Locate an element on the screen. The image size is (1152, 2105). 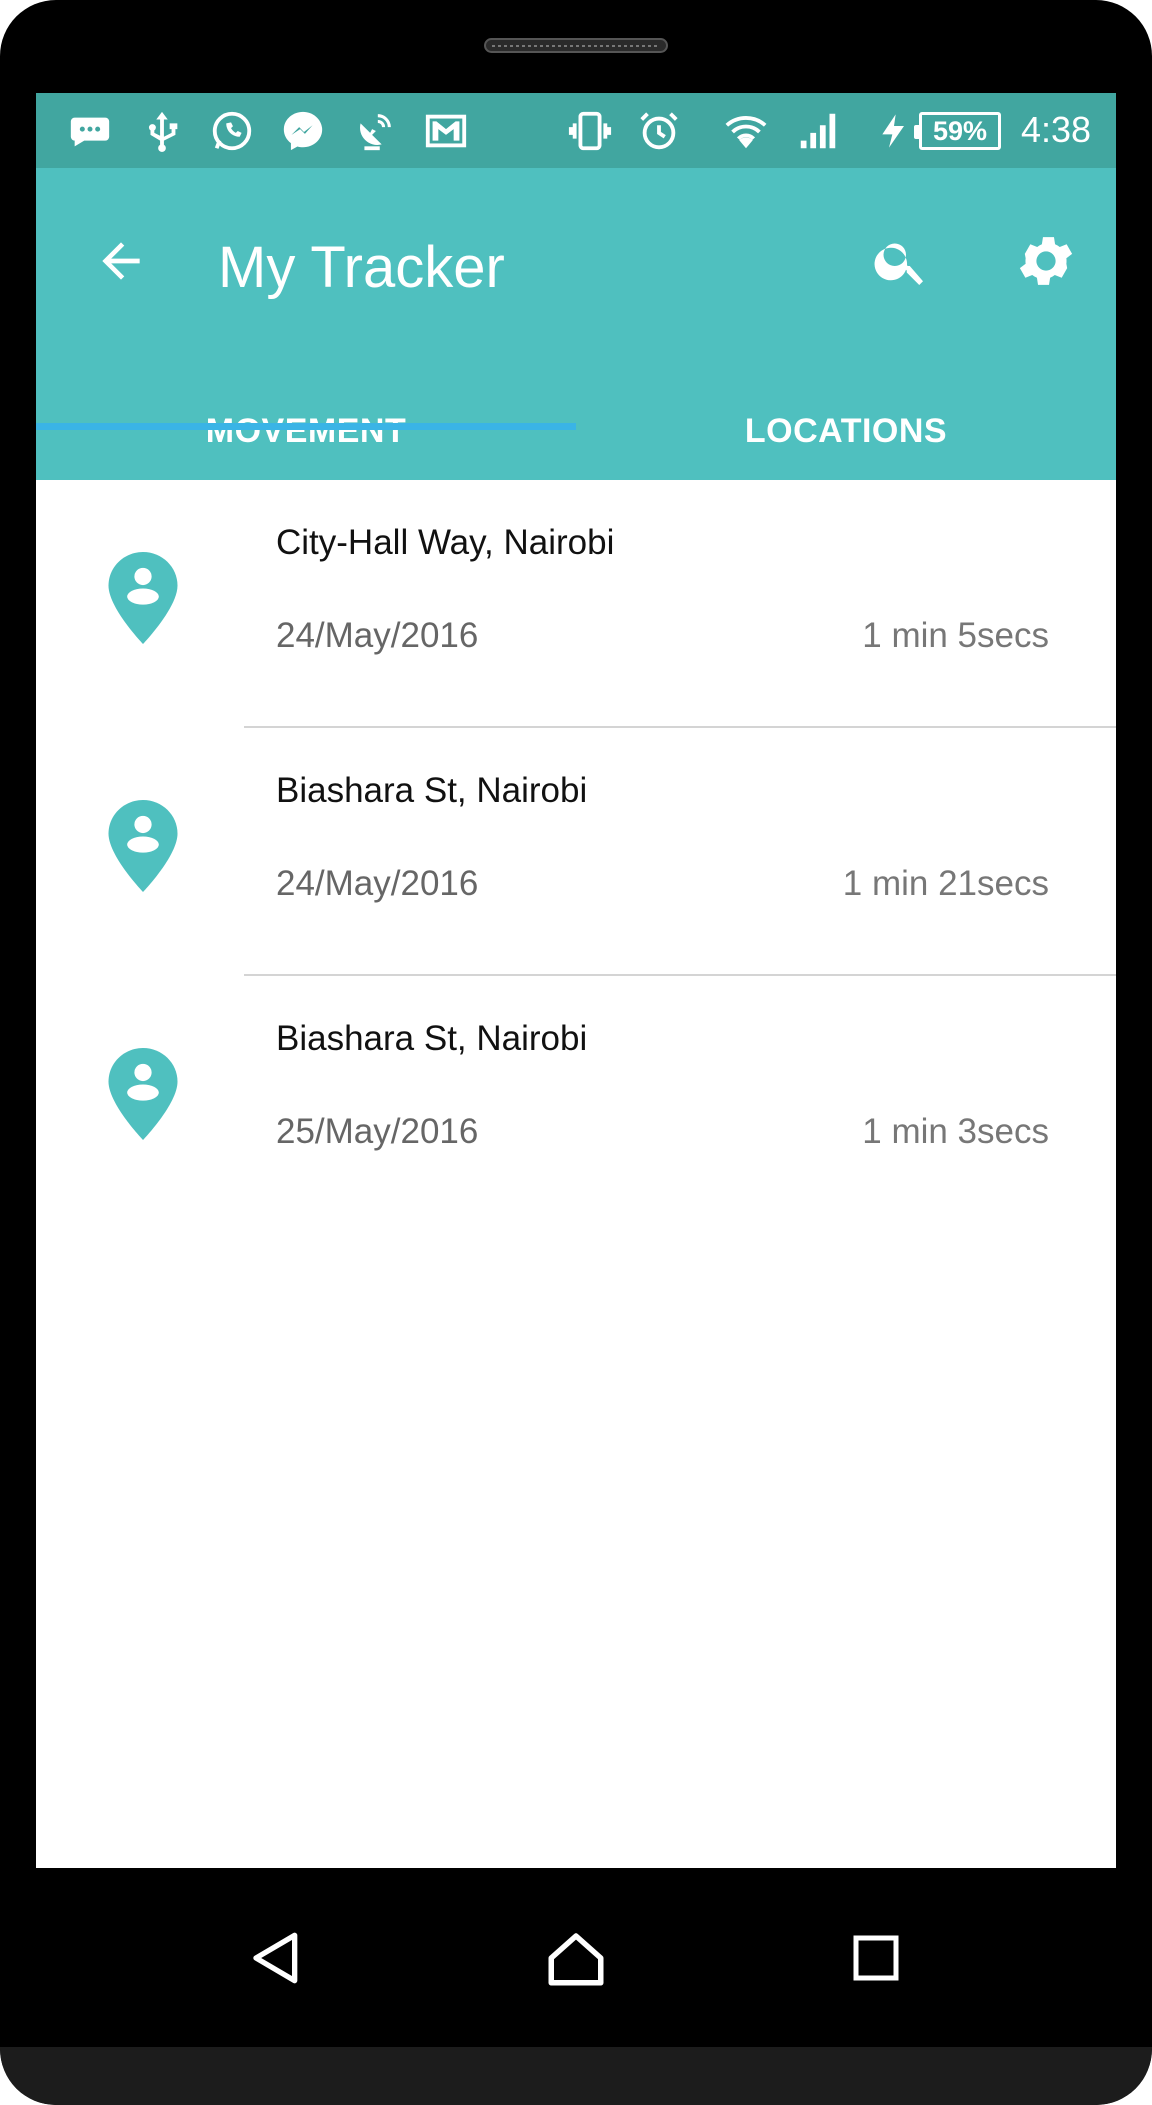
nav-back-button is located at coordinates (276, 1958).